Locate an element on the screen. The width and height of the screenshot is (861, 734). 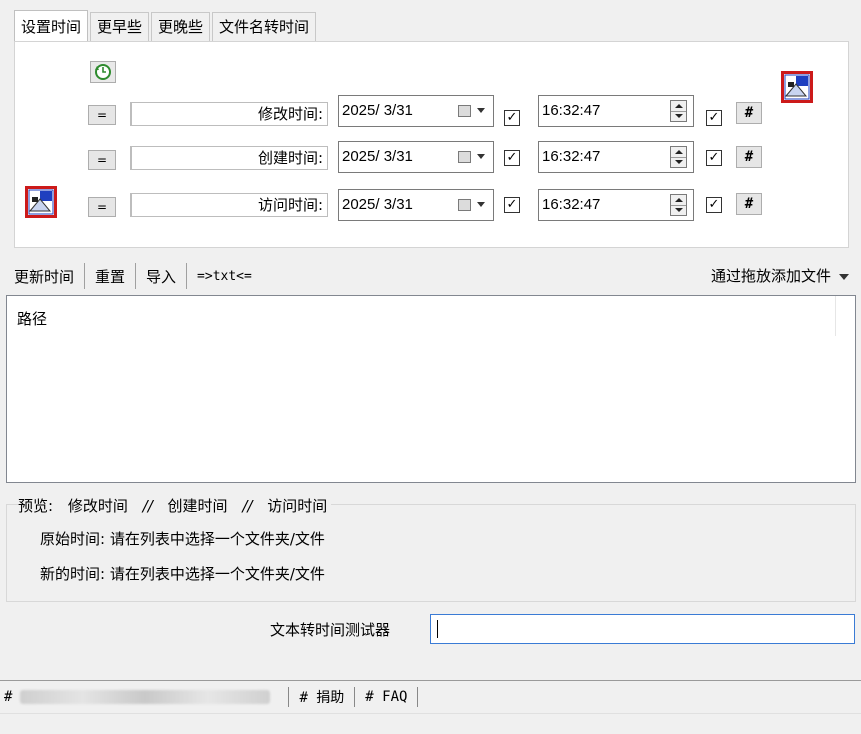
access-date-picker: 2025/ 3/31 is located at coordinates (416, 205).